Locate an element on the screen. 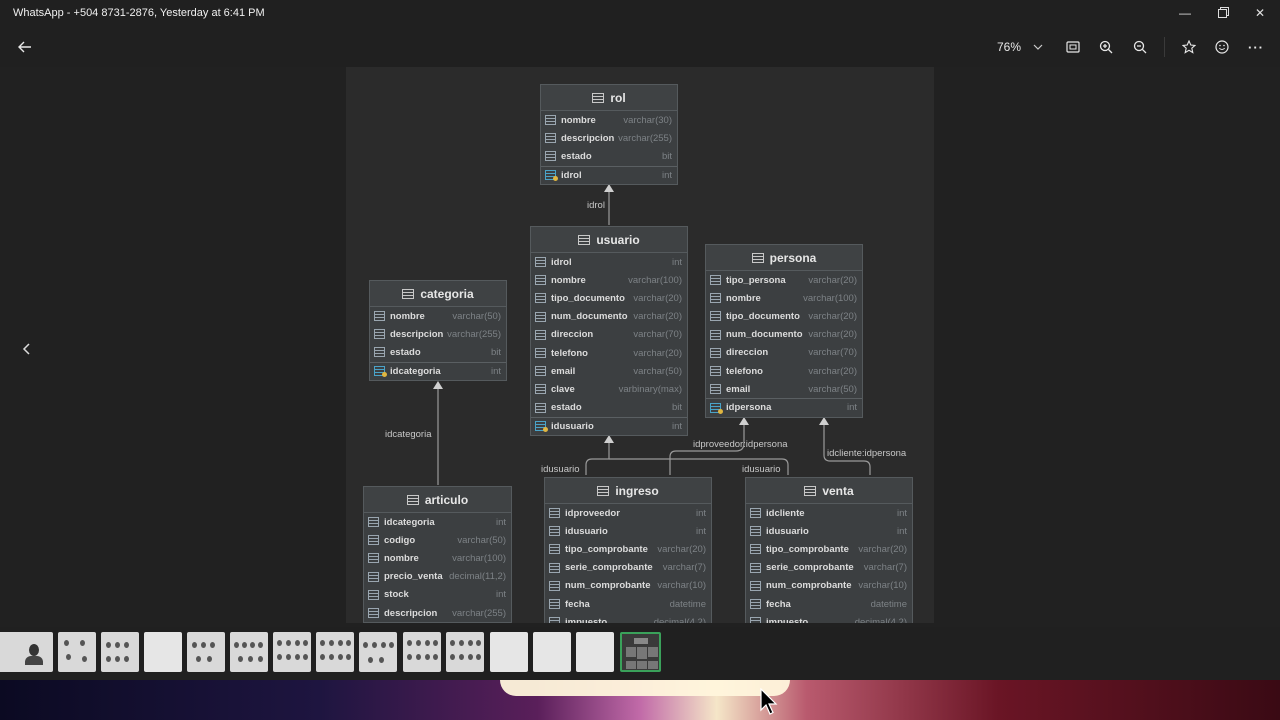  thumbnail-strip is located at coordinates (640, 653).